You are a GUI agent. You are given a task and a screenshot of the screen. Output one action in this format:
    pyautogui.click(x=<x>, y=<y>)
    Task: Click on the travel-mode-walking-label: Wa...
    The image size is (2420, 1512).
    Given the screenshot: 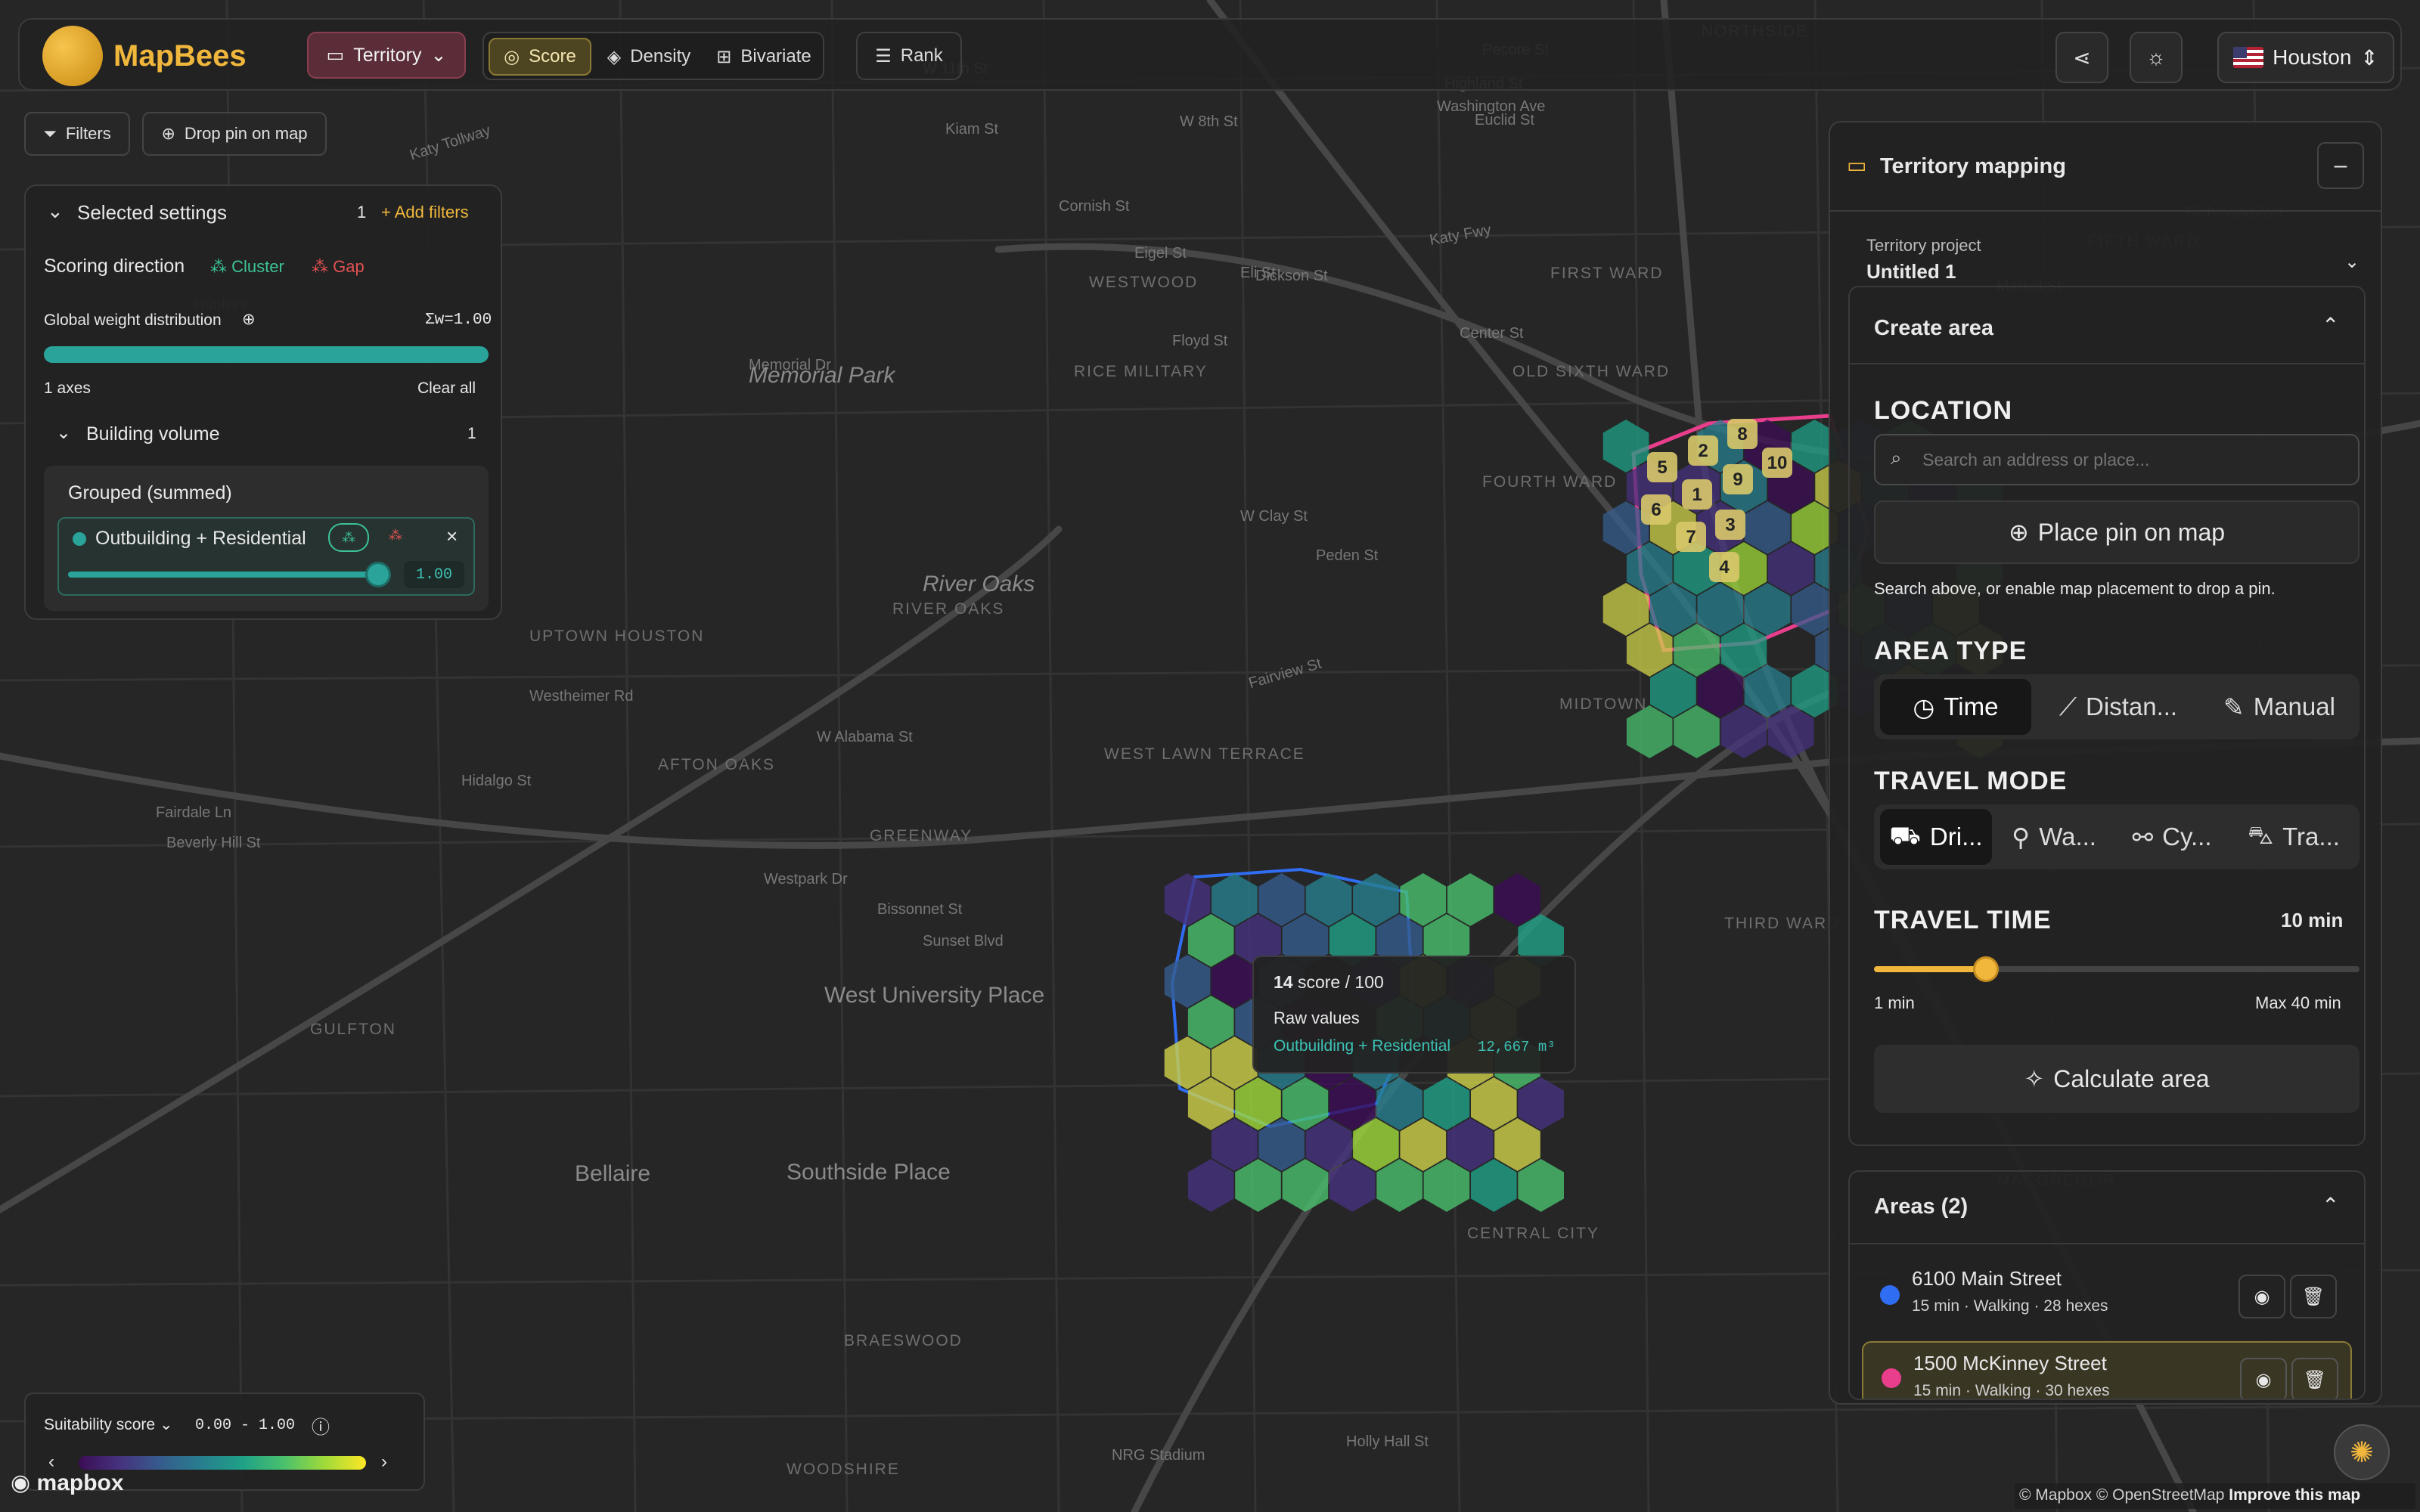 What is the action you would take?
    pyautogui.click(x=2067, y=836)
    